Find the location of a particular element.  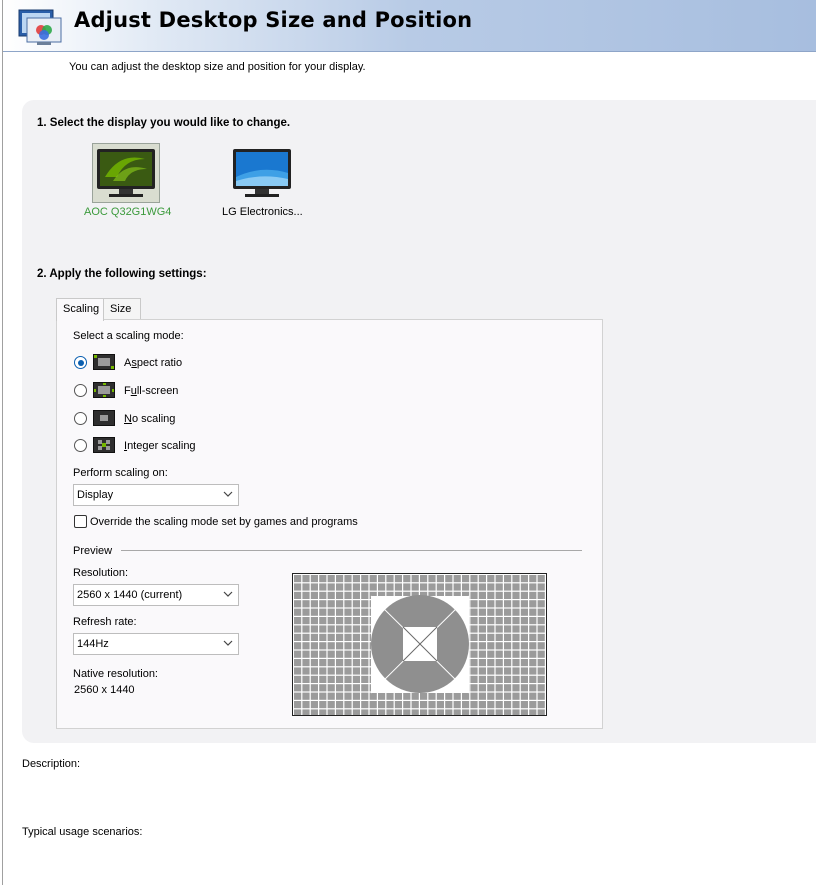

description-label: Description: is located at coordinates (51, 764).